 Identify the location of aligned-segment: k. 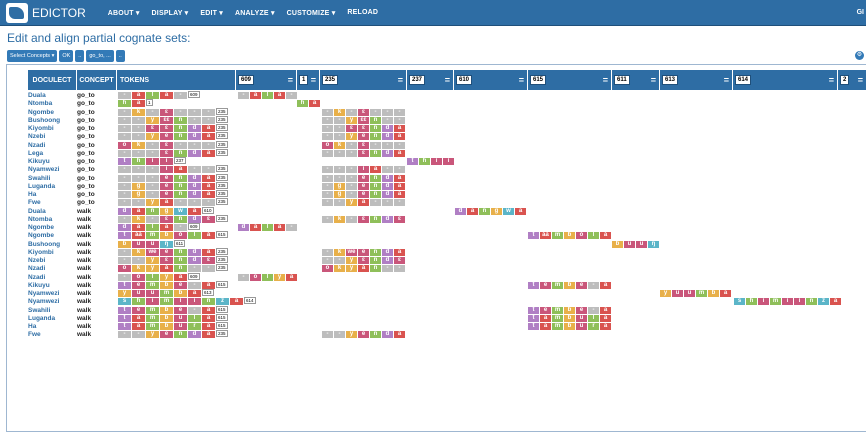
(339, 252).